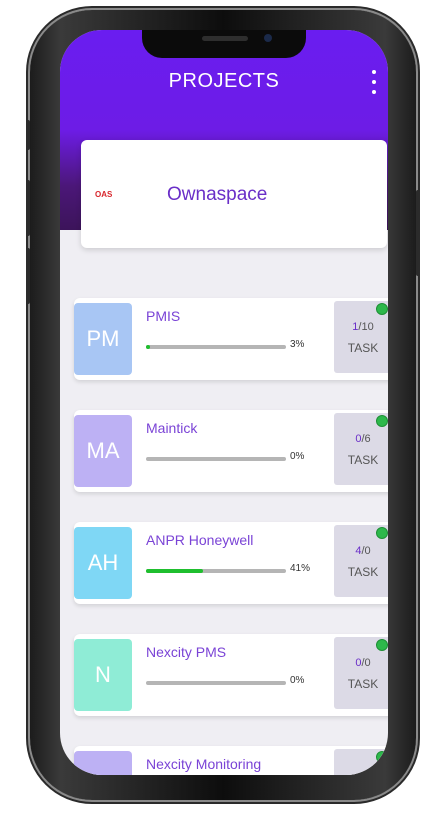 The image size is (444, 821). Describe the element at coordinates (28, 276) in the screenshot. I see `phone-volume-down-button` at that location.